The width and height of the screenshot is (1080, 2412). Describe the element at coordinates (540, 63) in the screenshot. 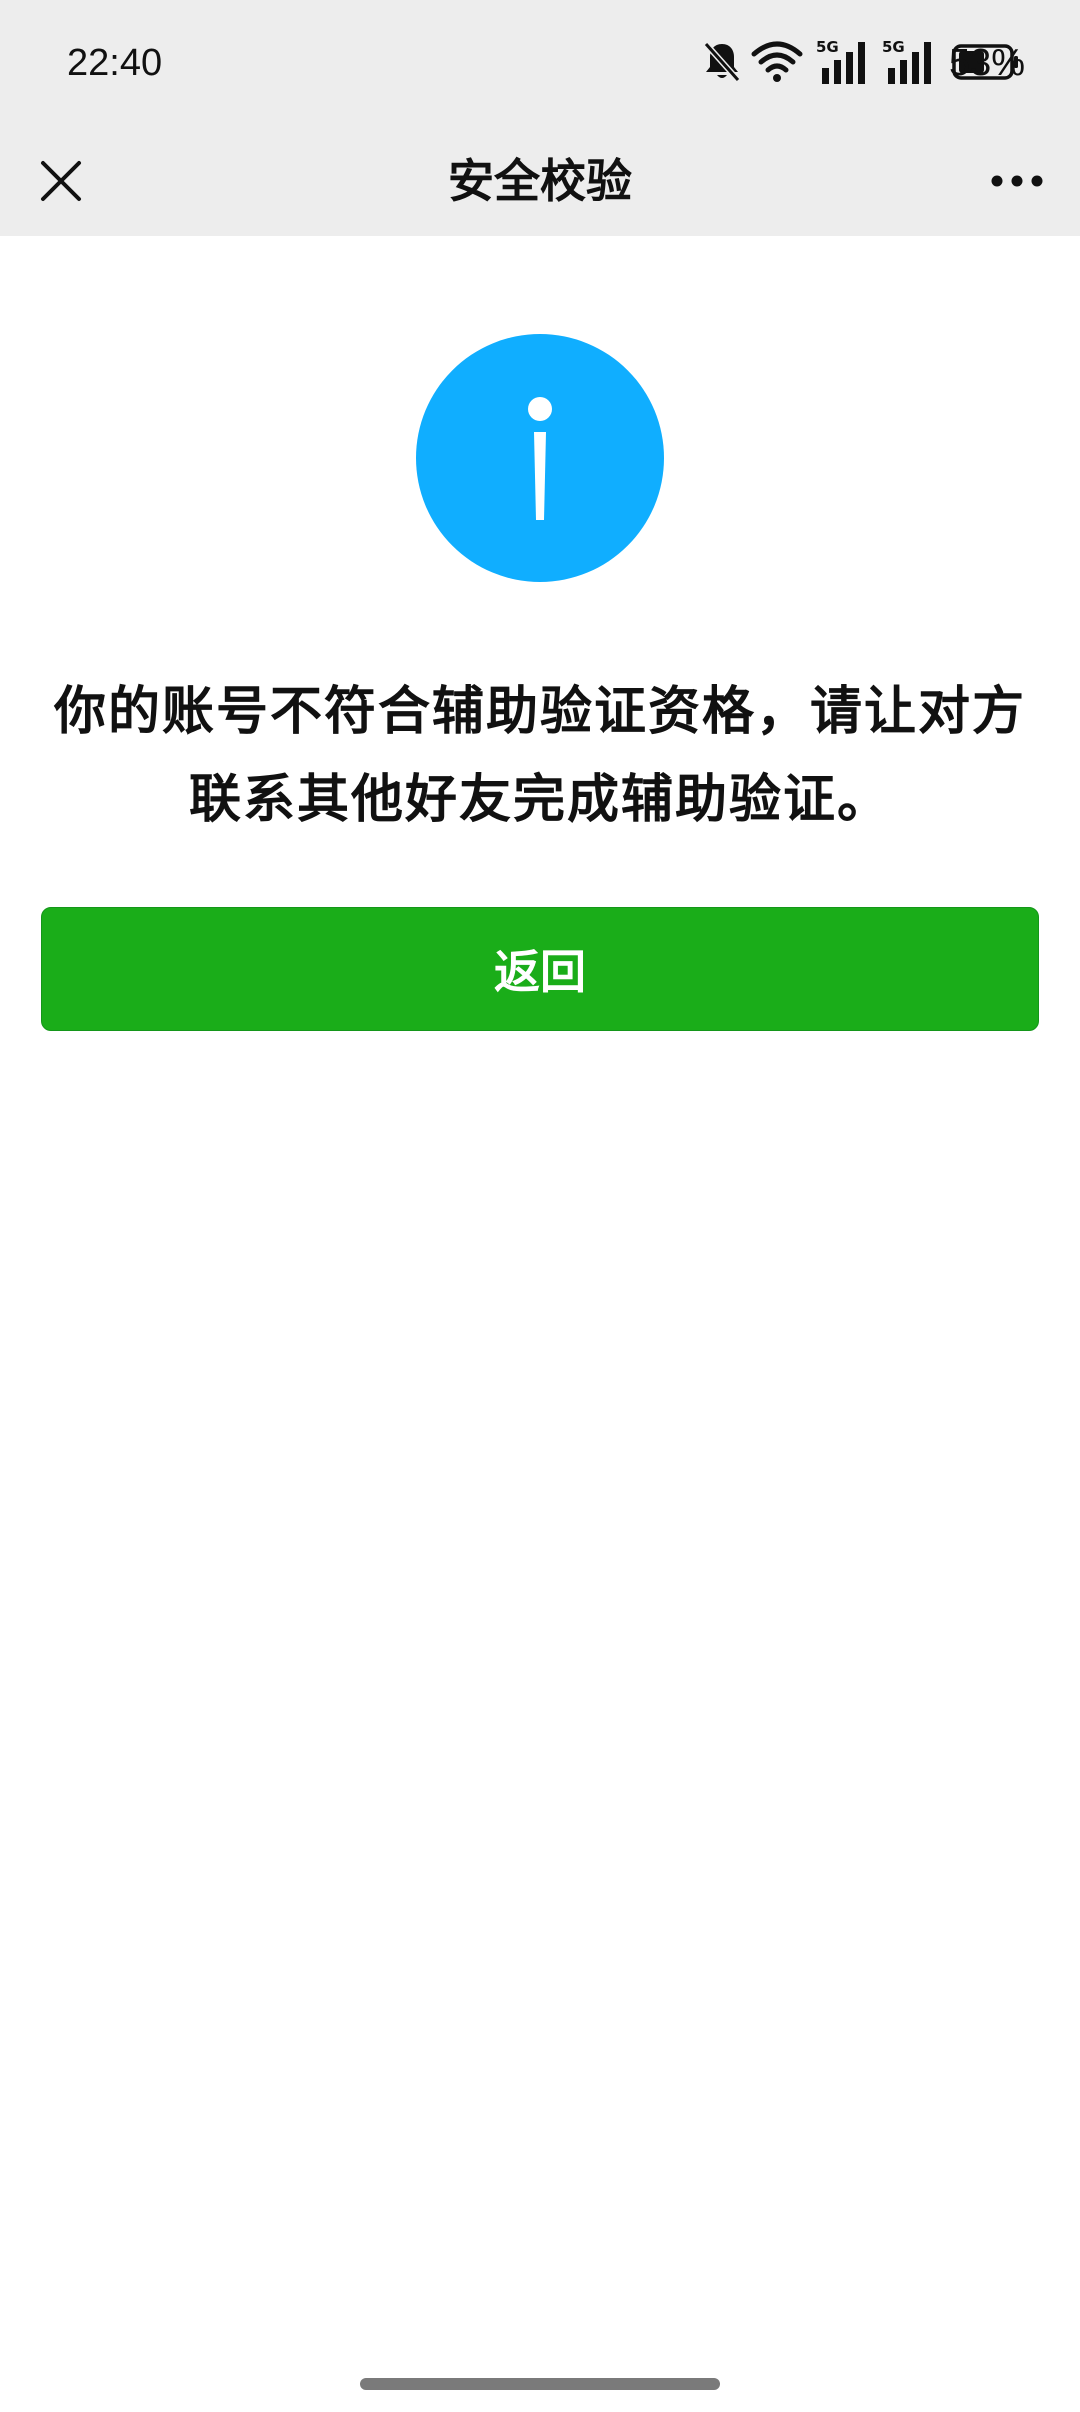

I see `status-bar: 22:40 5G 5G 53%` at that location.